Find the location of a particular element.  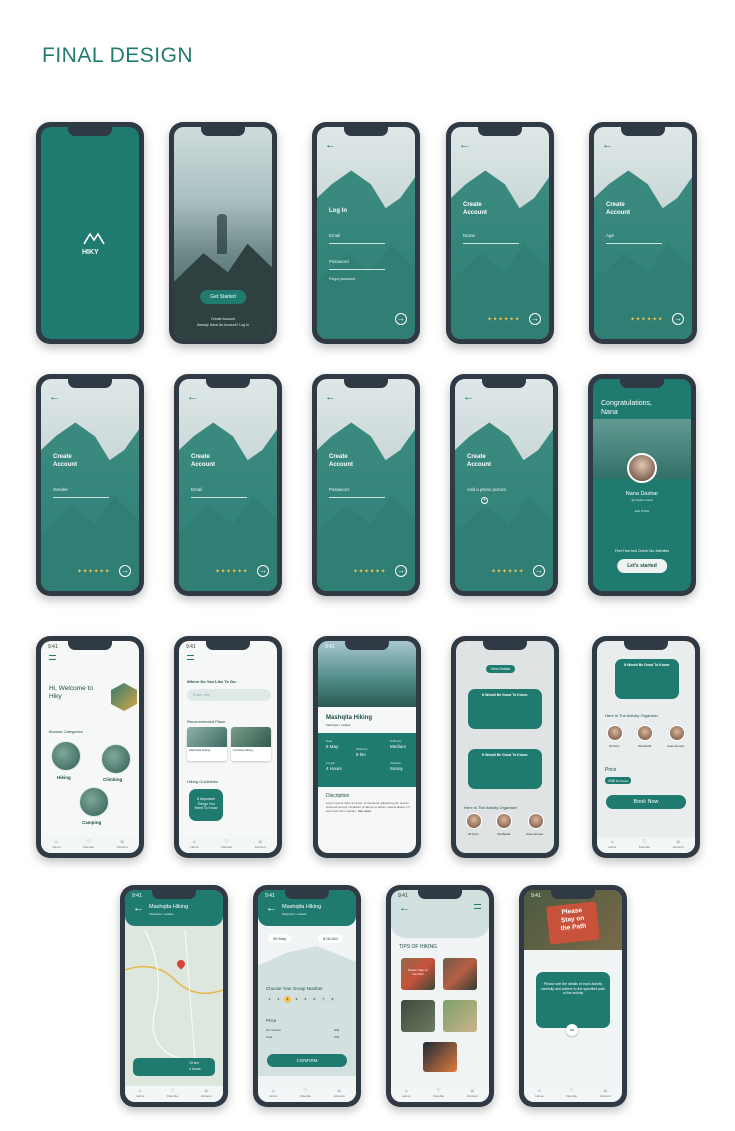

see-more-link: See more is located at coordinates (365, 811).